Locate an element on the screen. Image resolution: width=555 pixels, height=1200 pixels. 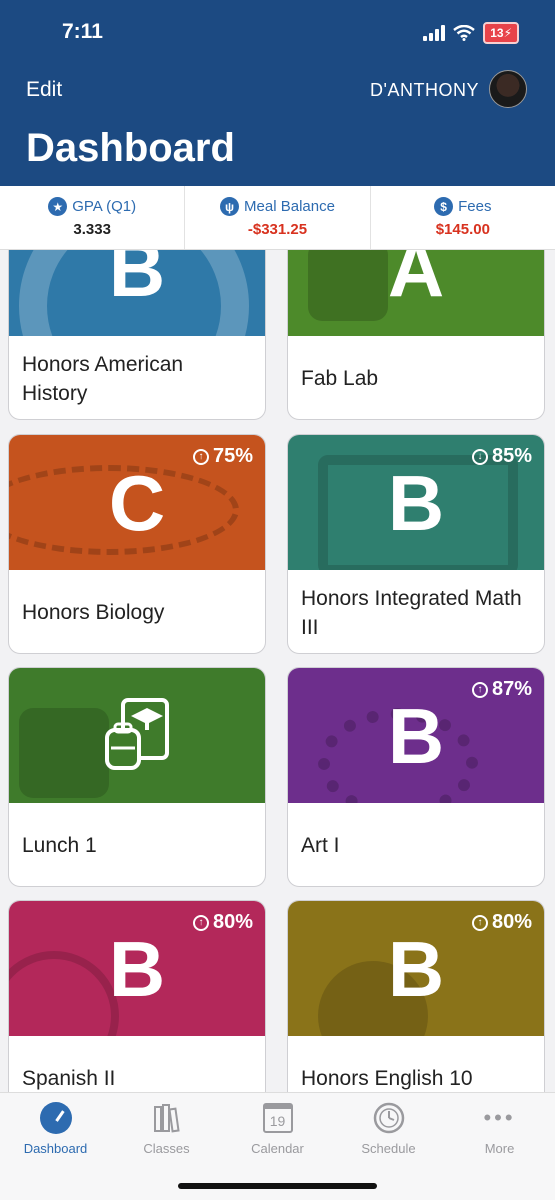
battery-icon: 13⚡ is located at coordinates (501, 33).